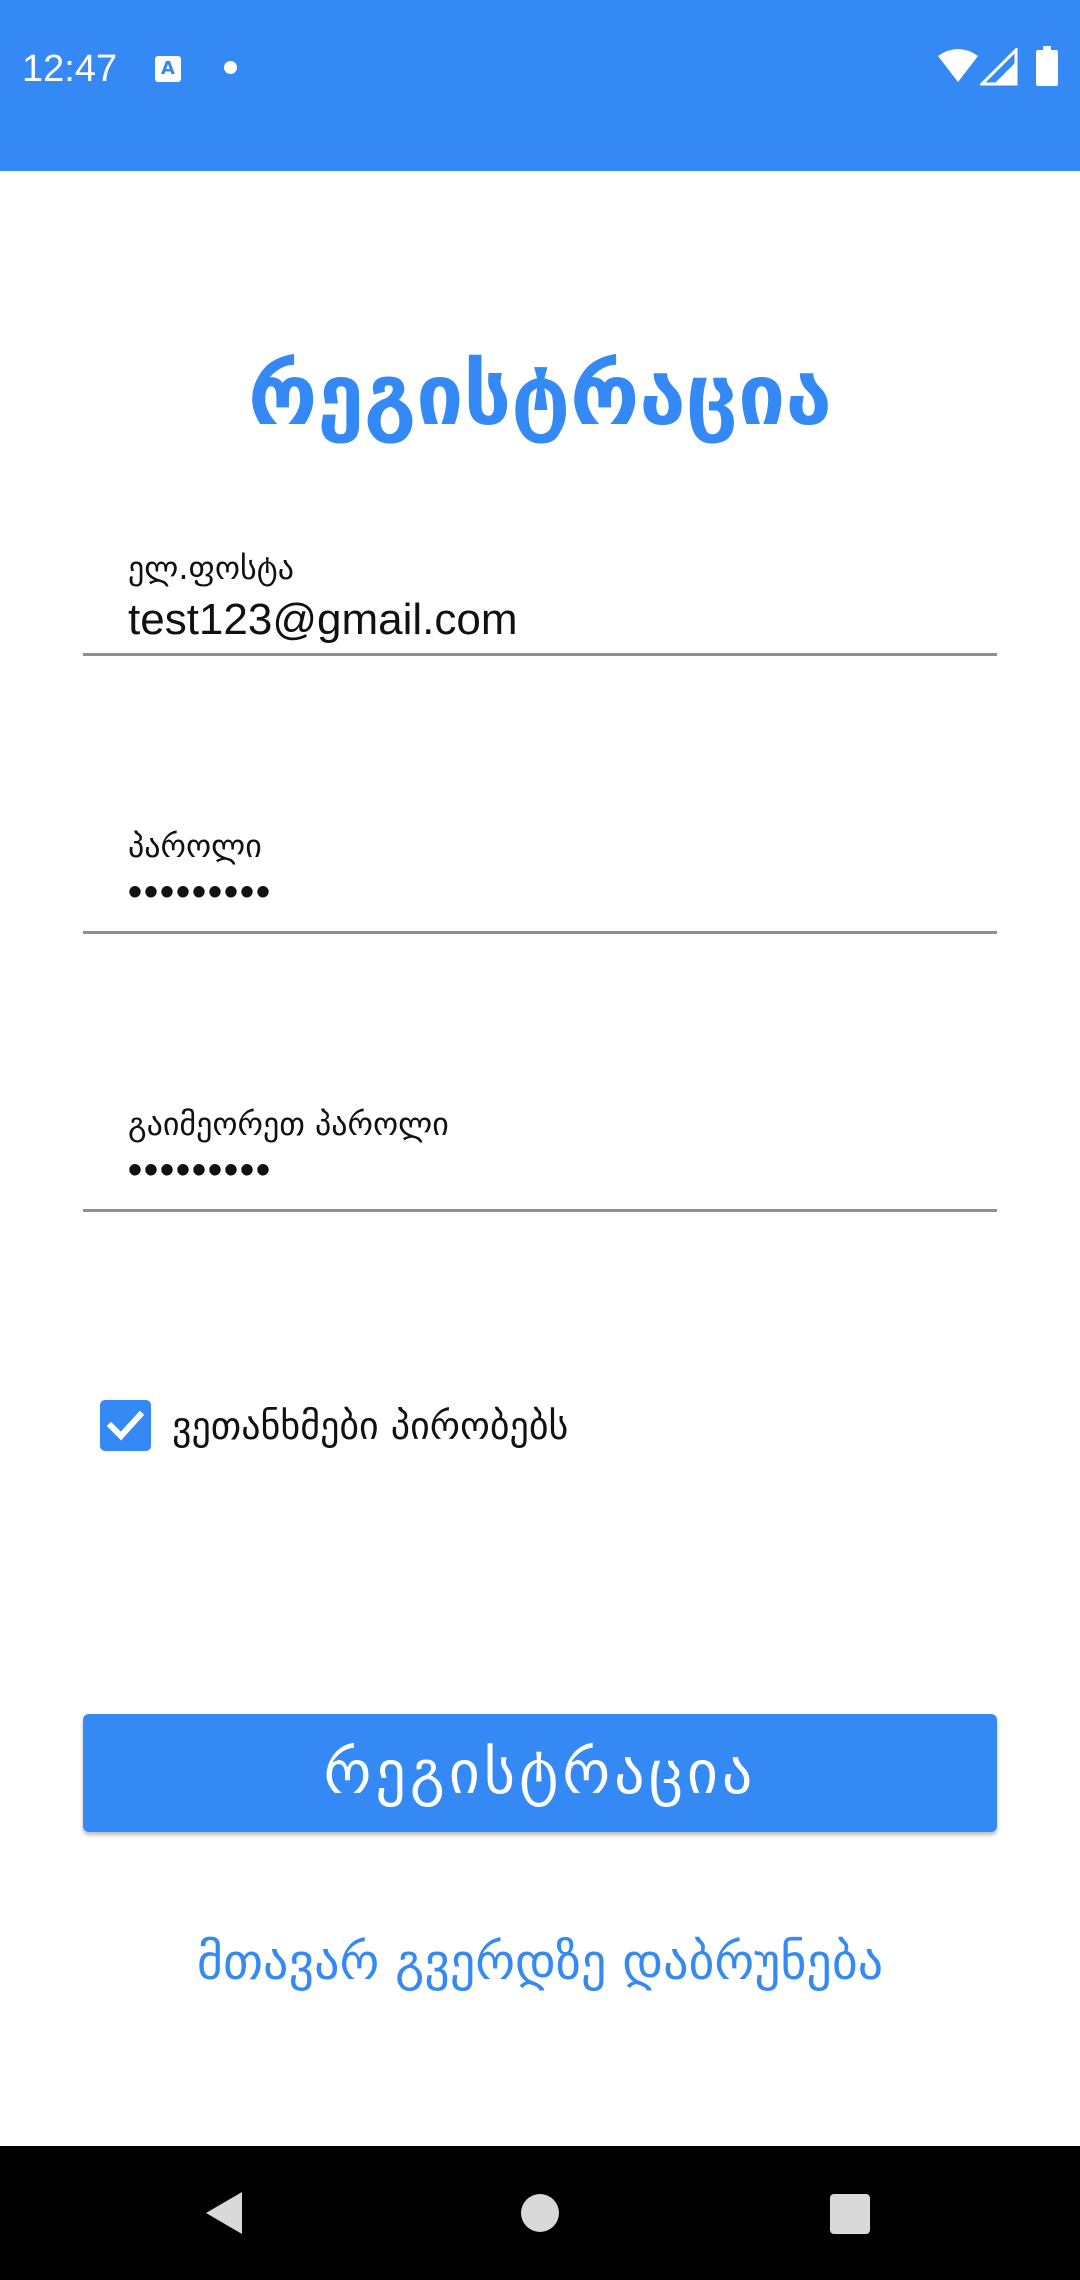 The image size is (1080, 2280). Describe the element at coordinates (200, 1170) in the screenshot. I see `repeat-password-input: •••••••••` at that location.